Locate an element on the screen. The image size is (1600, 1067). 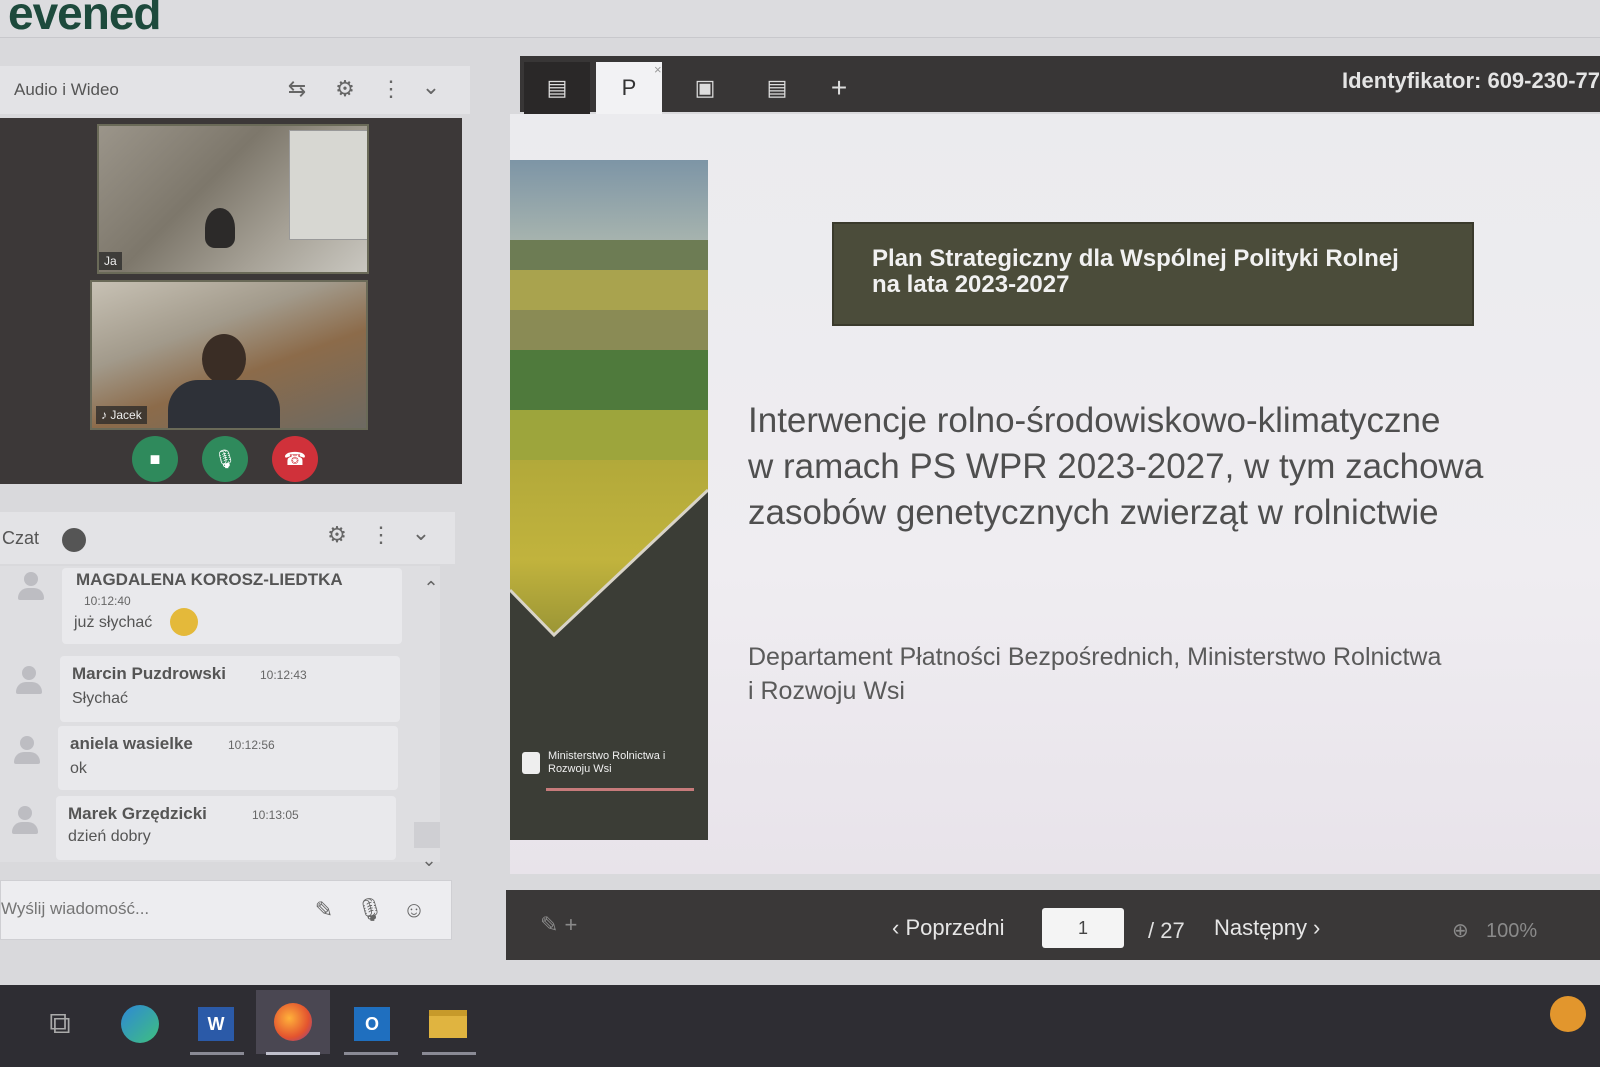
powerpoint-icon: P is located at coordinates (629, 87).